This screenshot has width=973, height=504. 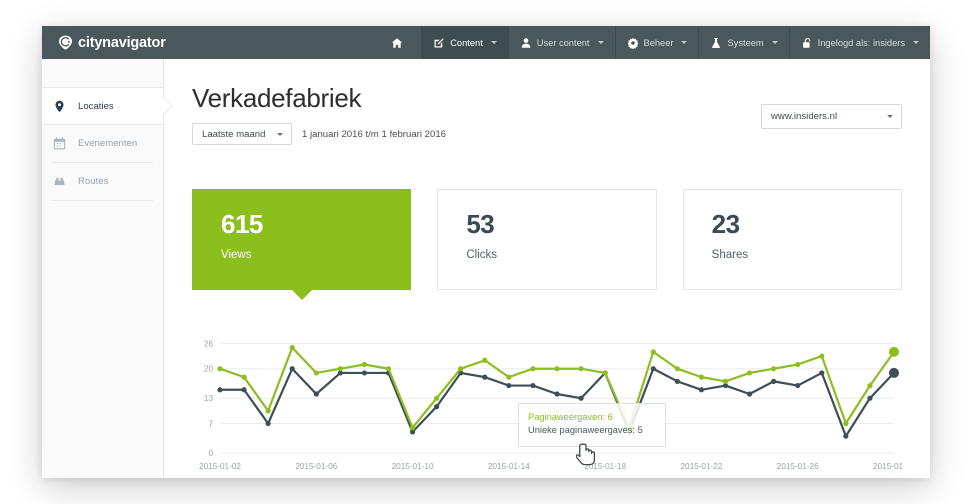 What do you see at coordinates (633, 43) in the screenshot?
I see `gear-icon` at bounding box center [633, 43].